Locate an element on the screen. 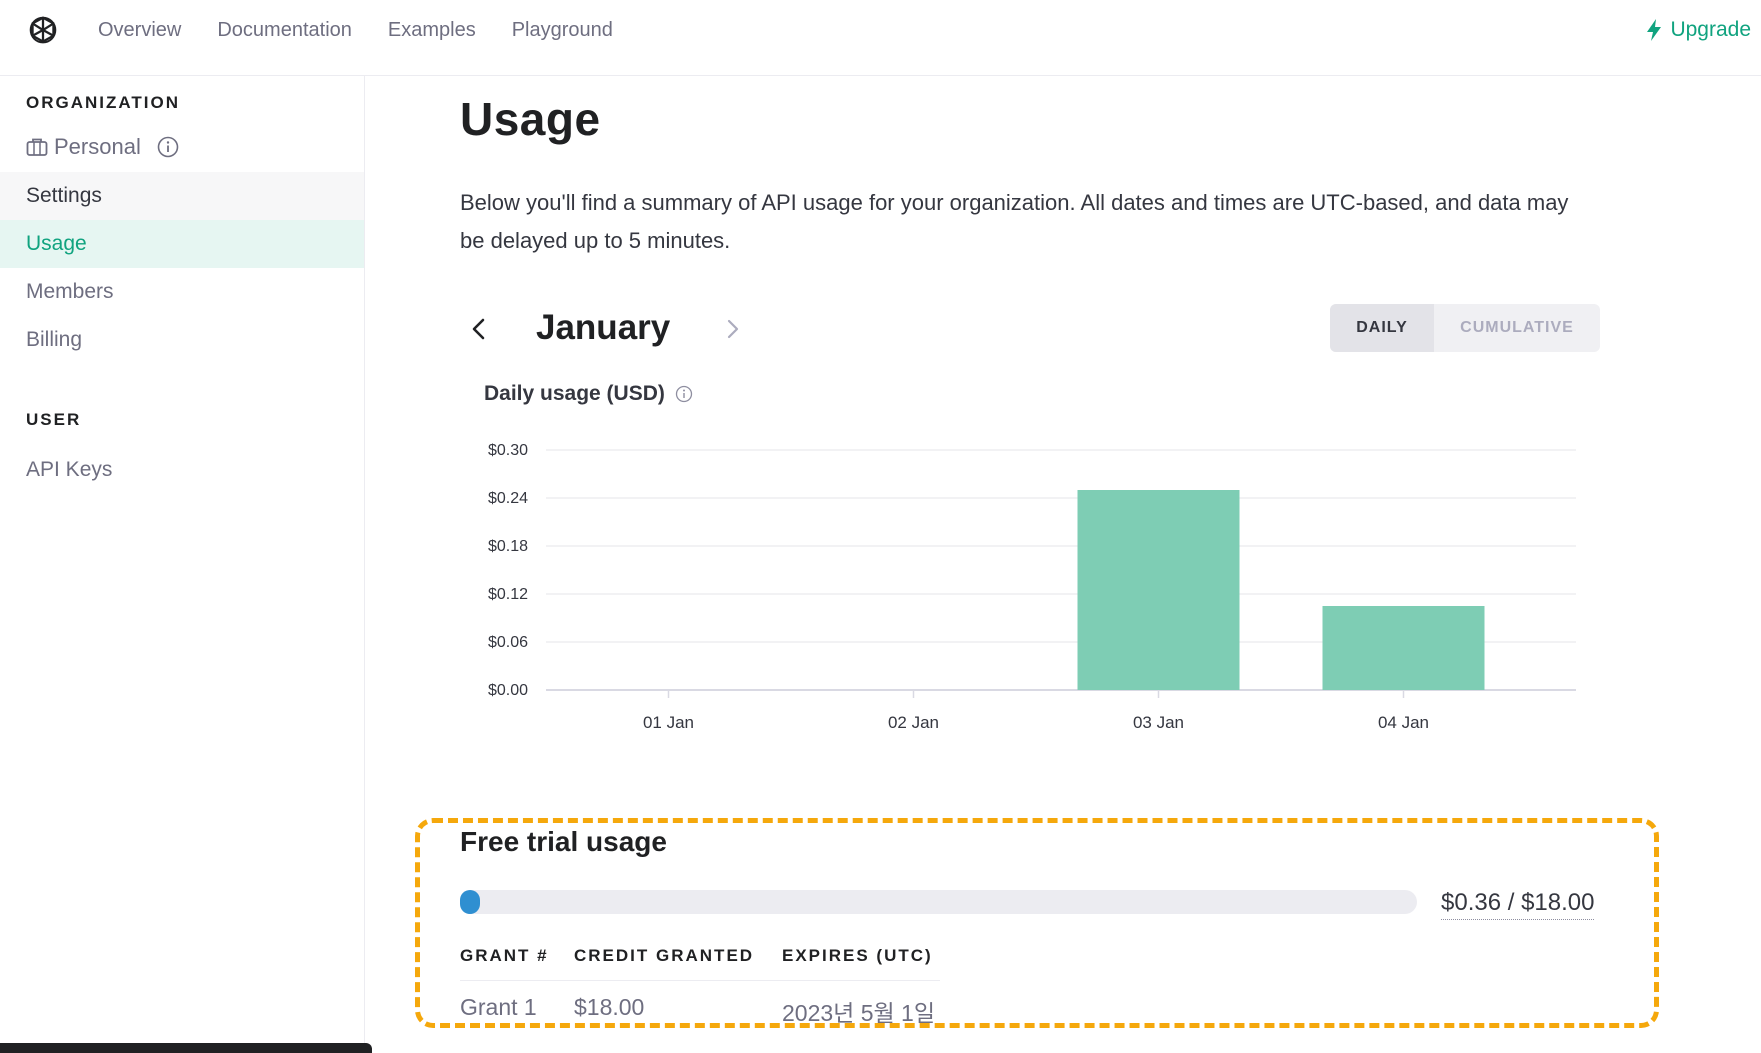 This screenshot has height=1053, width=1761. x-tick-label: 03 Jan is located at coordinates (1158, 722).